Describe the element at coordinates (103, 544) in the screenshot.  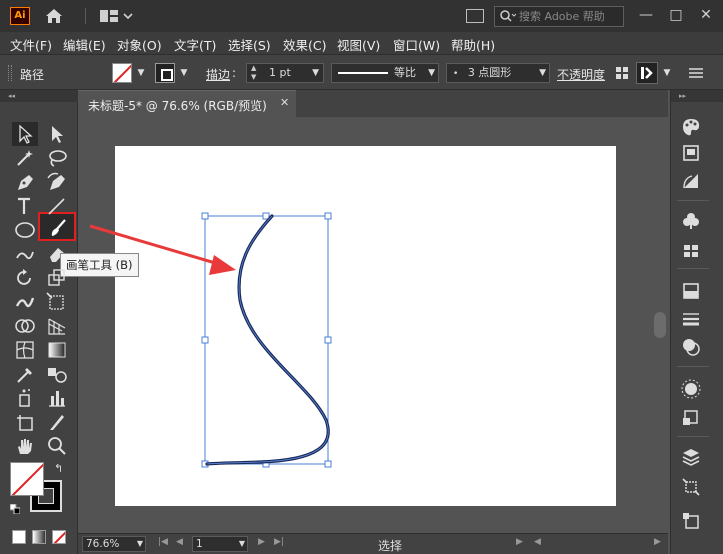
I see `zoom-value: 76.6%` at that location.